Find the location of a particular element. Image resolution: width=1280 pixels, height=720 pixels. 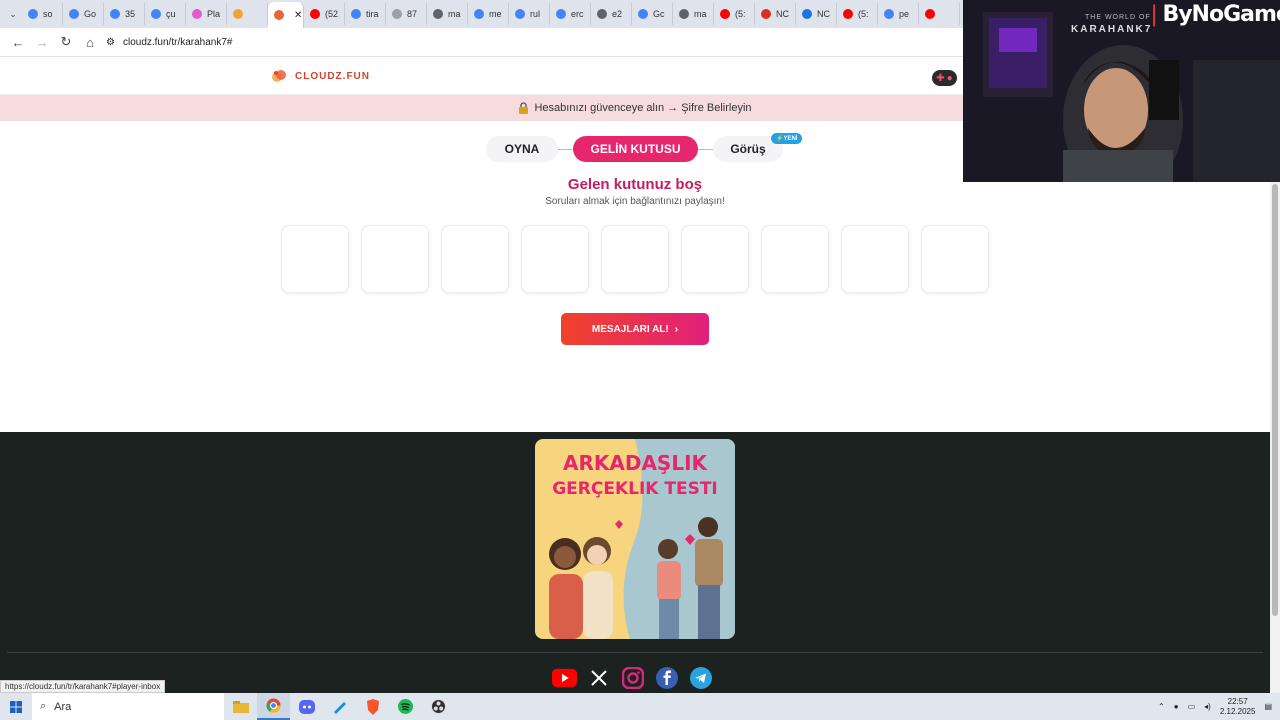

tab-search-button: ⌄ is located at coordinates (13, 14).